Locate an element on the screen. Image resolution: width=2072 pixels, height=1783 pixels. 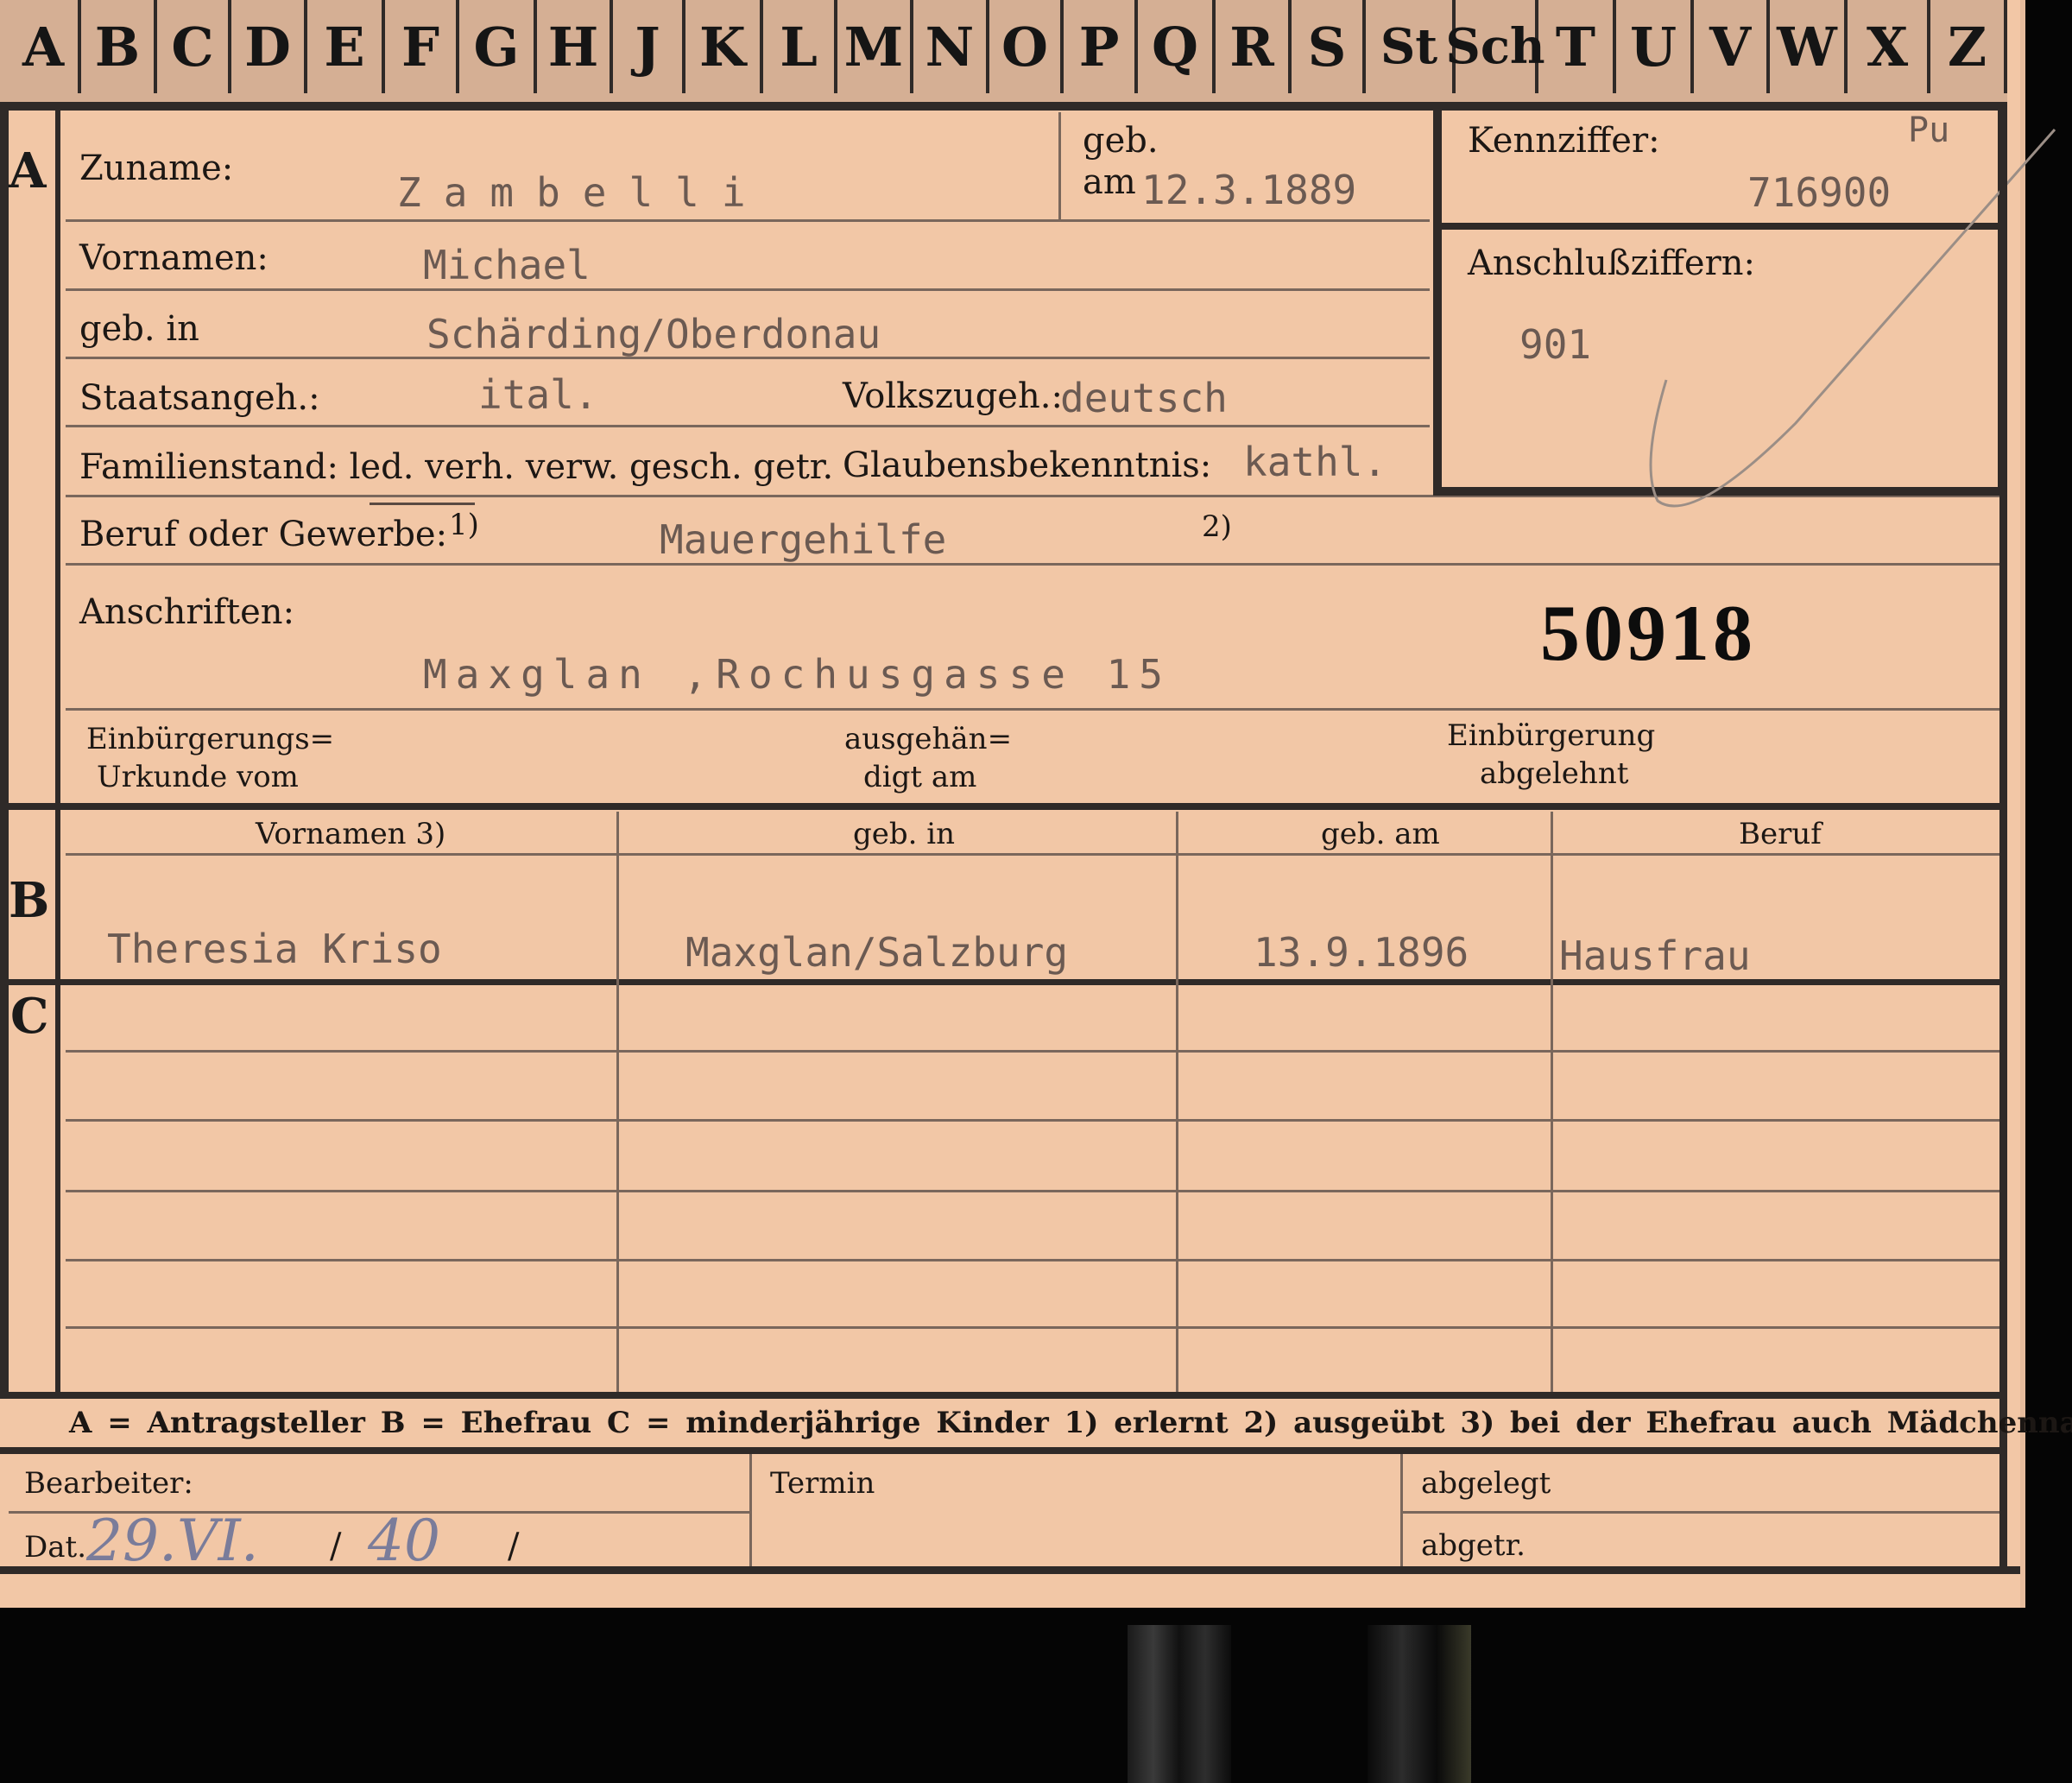
letter-tab-r: R is located at coordinates (1254, 46).